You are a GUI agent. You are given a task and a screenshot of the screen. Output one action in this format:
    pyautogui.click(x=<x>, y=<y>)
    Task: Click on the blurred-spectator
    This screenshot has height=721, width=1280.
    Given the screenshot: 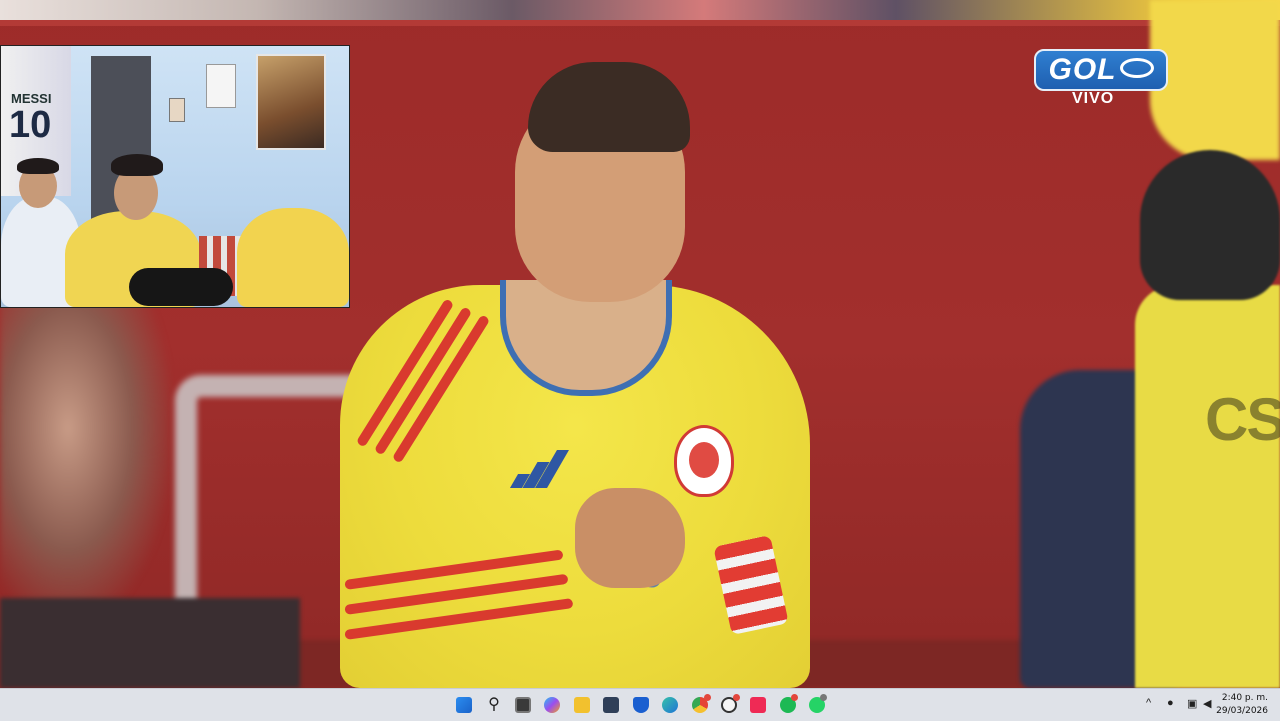 What is the action you would take?
    pyautogui.click(x=85, y=460)
    